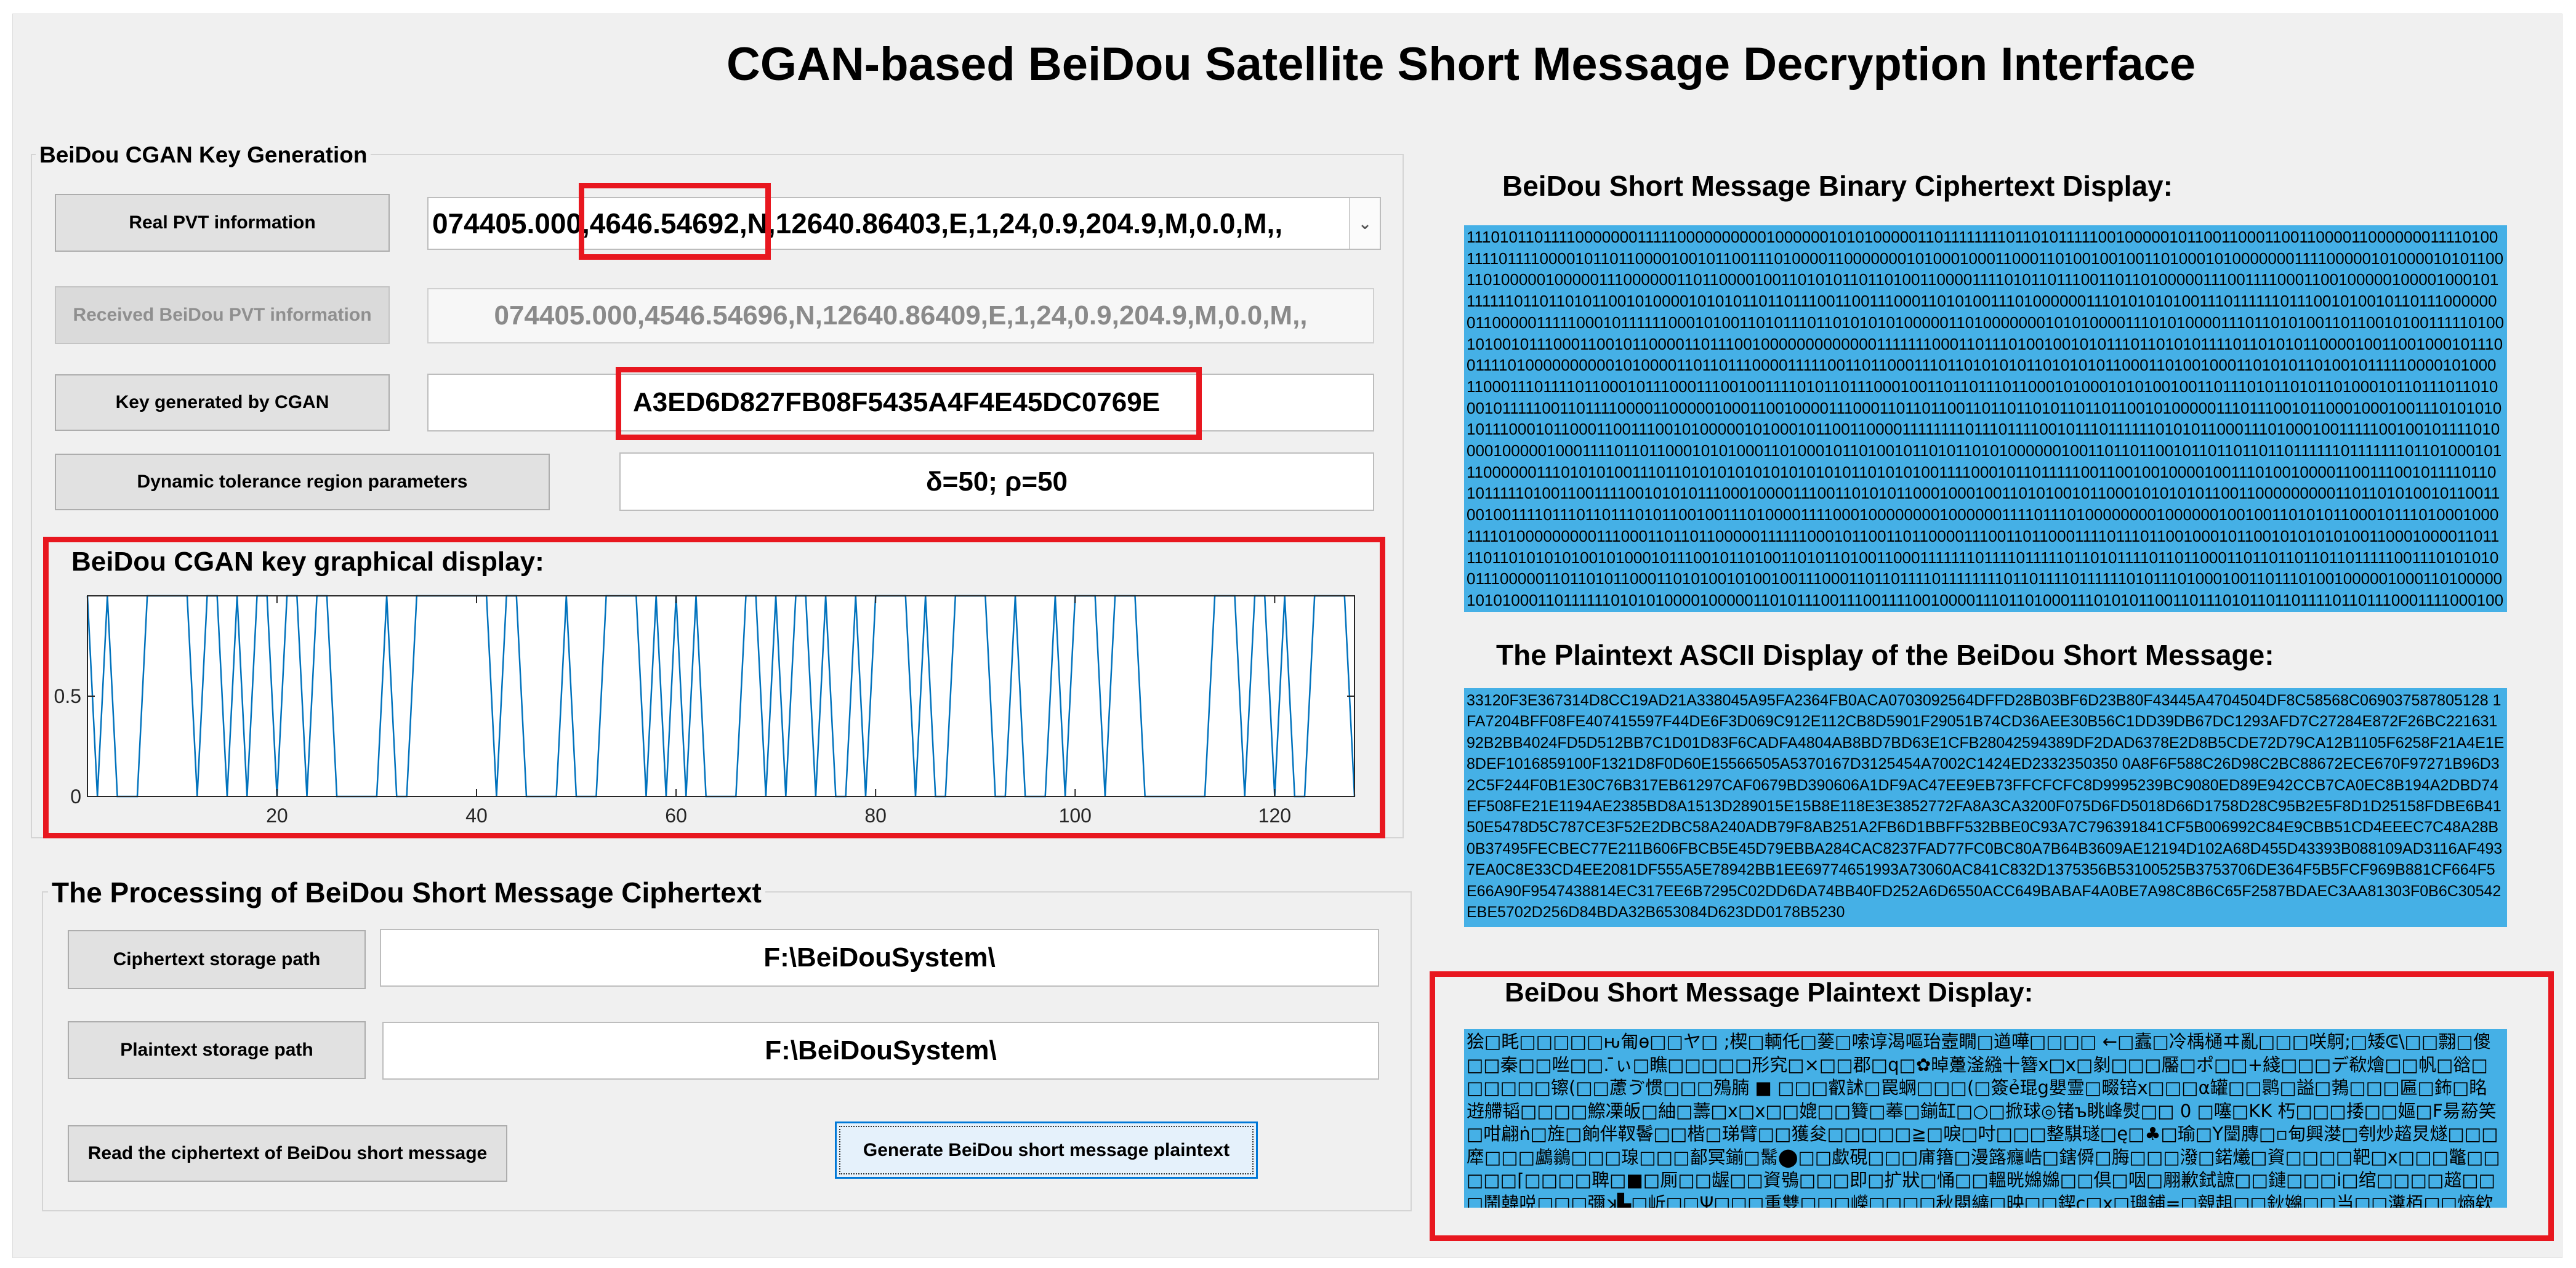  What do you see at coordinates (1075, 816) in the screenshot?
I see `x-tick-label: 100` at bounding box center [1075, 816].